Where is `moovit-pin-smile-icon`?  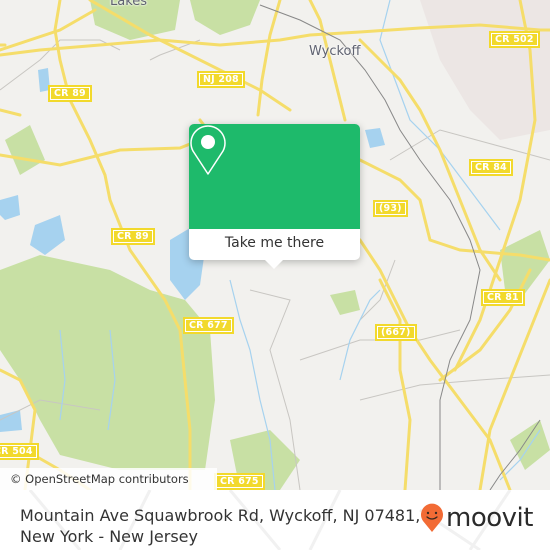 moovit-pin-smile-icon is located at coordinates (432, 517).